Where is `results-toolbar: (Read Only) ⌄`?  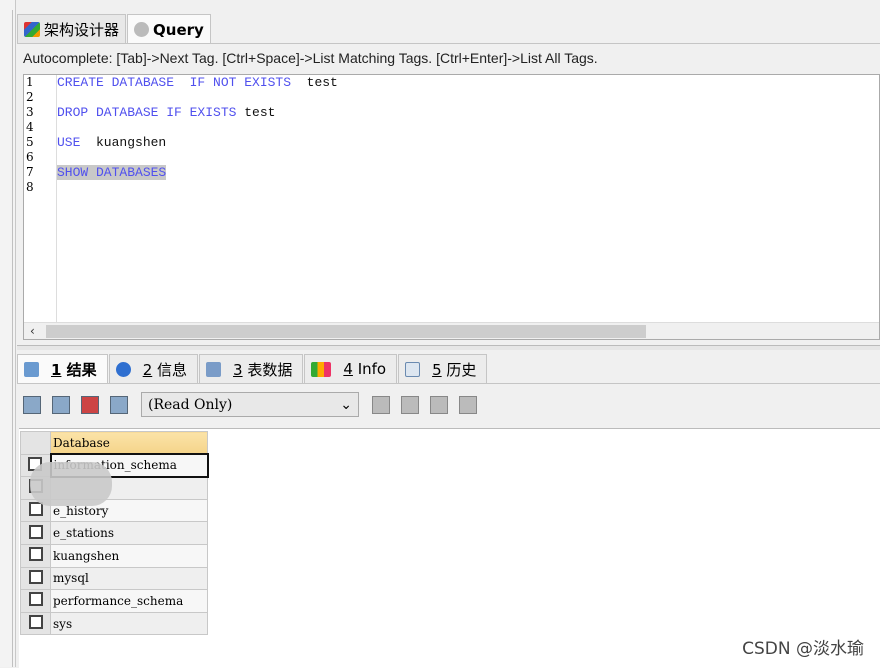
results-toolbar: (Read Only) ⌄ is located at coordinates (250, 404).